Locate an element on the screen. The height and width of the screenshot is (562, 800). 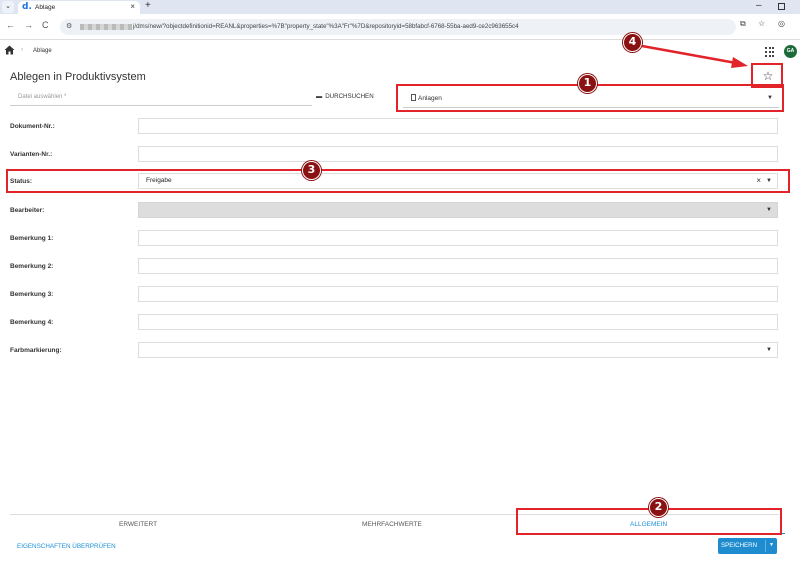
annotation-badge-3: 3 is located at coordinates (311, 170).